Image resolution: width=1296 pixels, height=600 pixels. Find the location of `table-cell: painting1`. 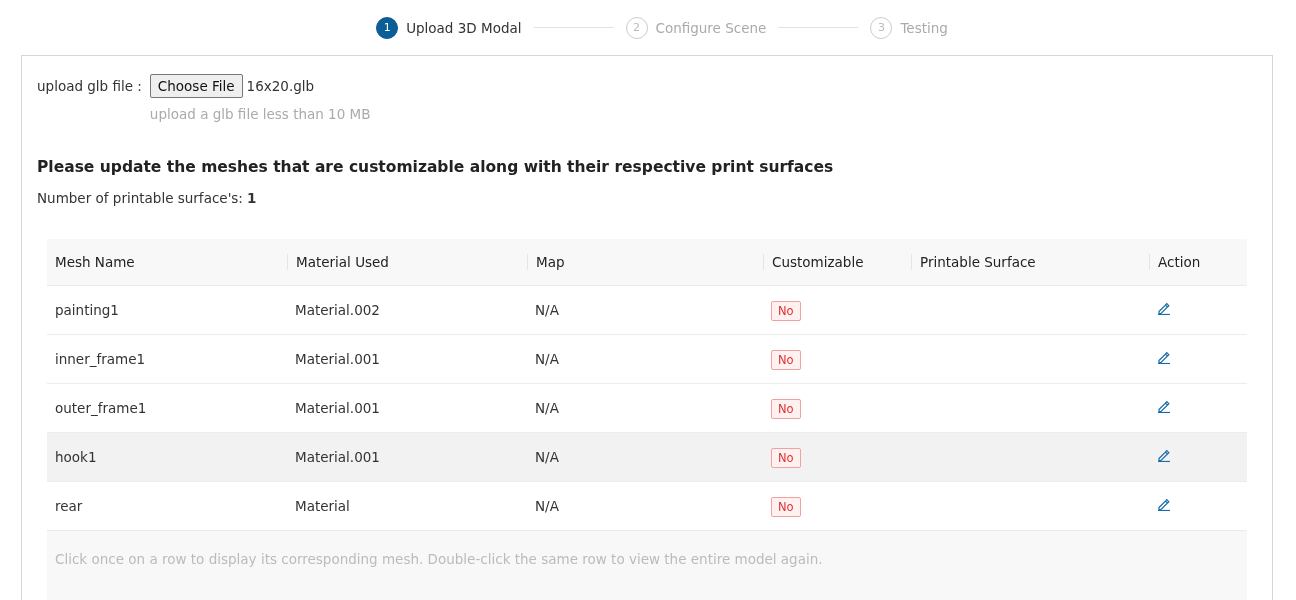

table-cell: painting1 is located at coordinates (87, 310).